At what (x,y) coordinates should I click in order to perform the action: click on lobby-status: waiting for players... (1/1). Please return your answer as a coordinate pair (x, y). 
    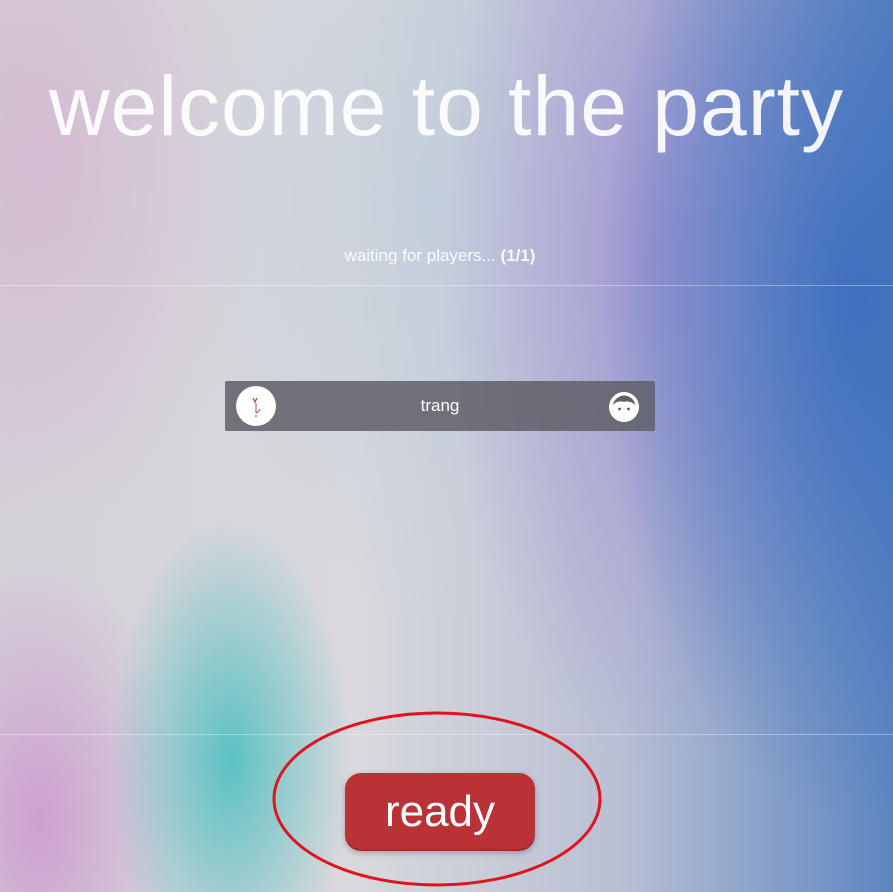
    Looking at the image, I should click on (440, 256).